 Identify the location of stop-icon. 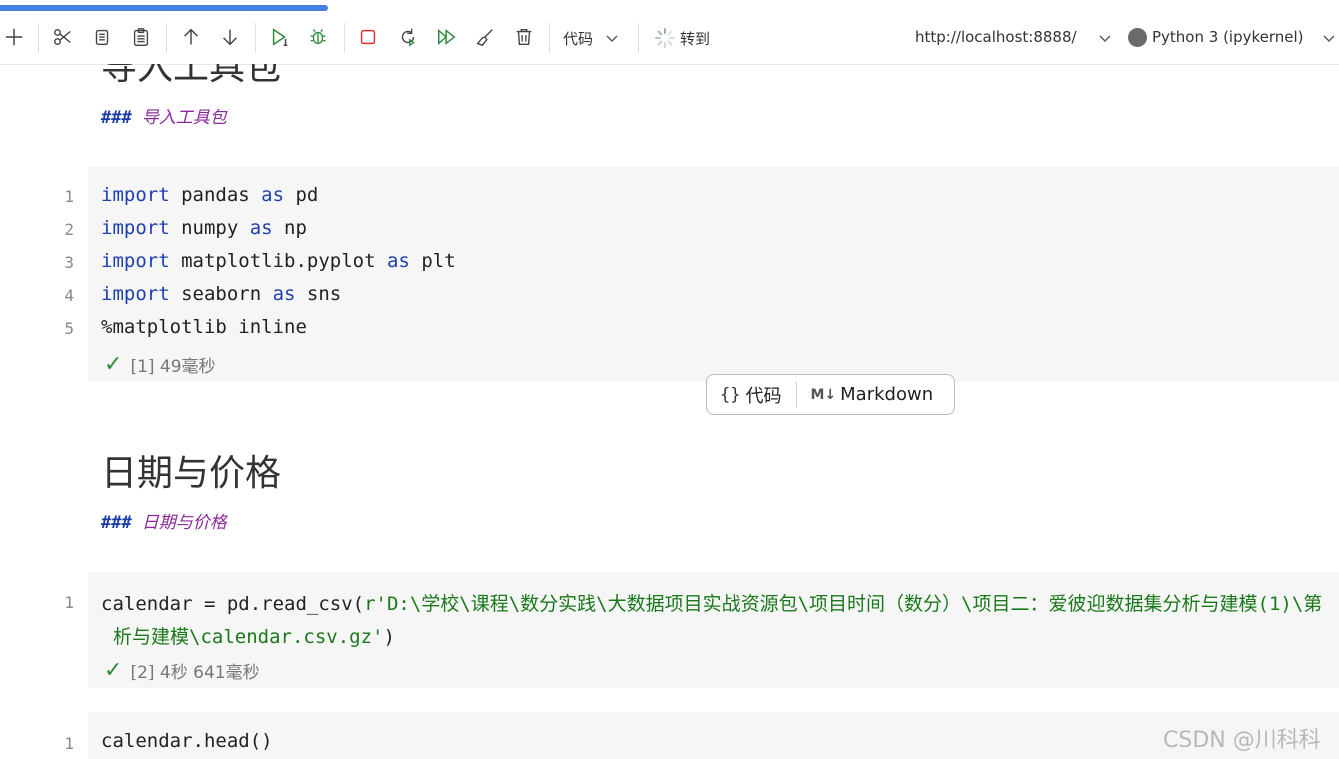
(368, 37).